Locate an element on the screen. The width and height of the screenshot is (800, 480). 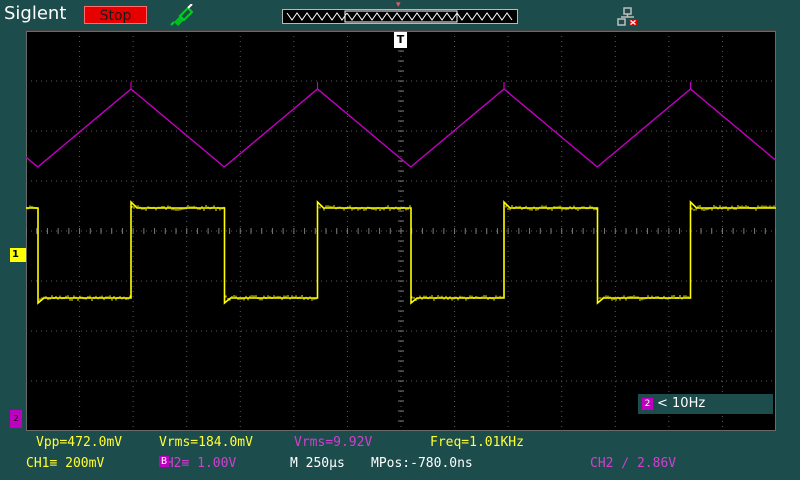
ch1-scale: CH1≡ 200mV is located at coordinates (65, 463).